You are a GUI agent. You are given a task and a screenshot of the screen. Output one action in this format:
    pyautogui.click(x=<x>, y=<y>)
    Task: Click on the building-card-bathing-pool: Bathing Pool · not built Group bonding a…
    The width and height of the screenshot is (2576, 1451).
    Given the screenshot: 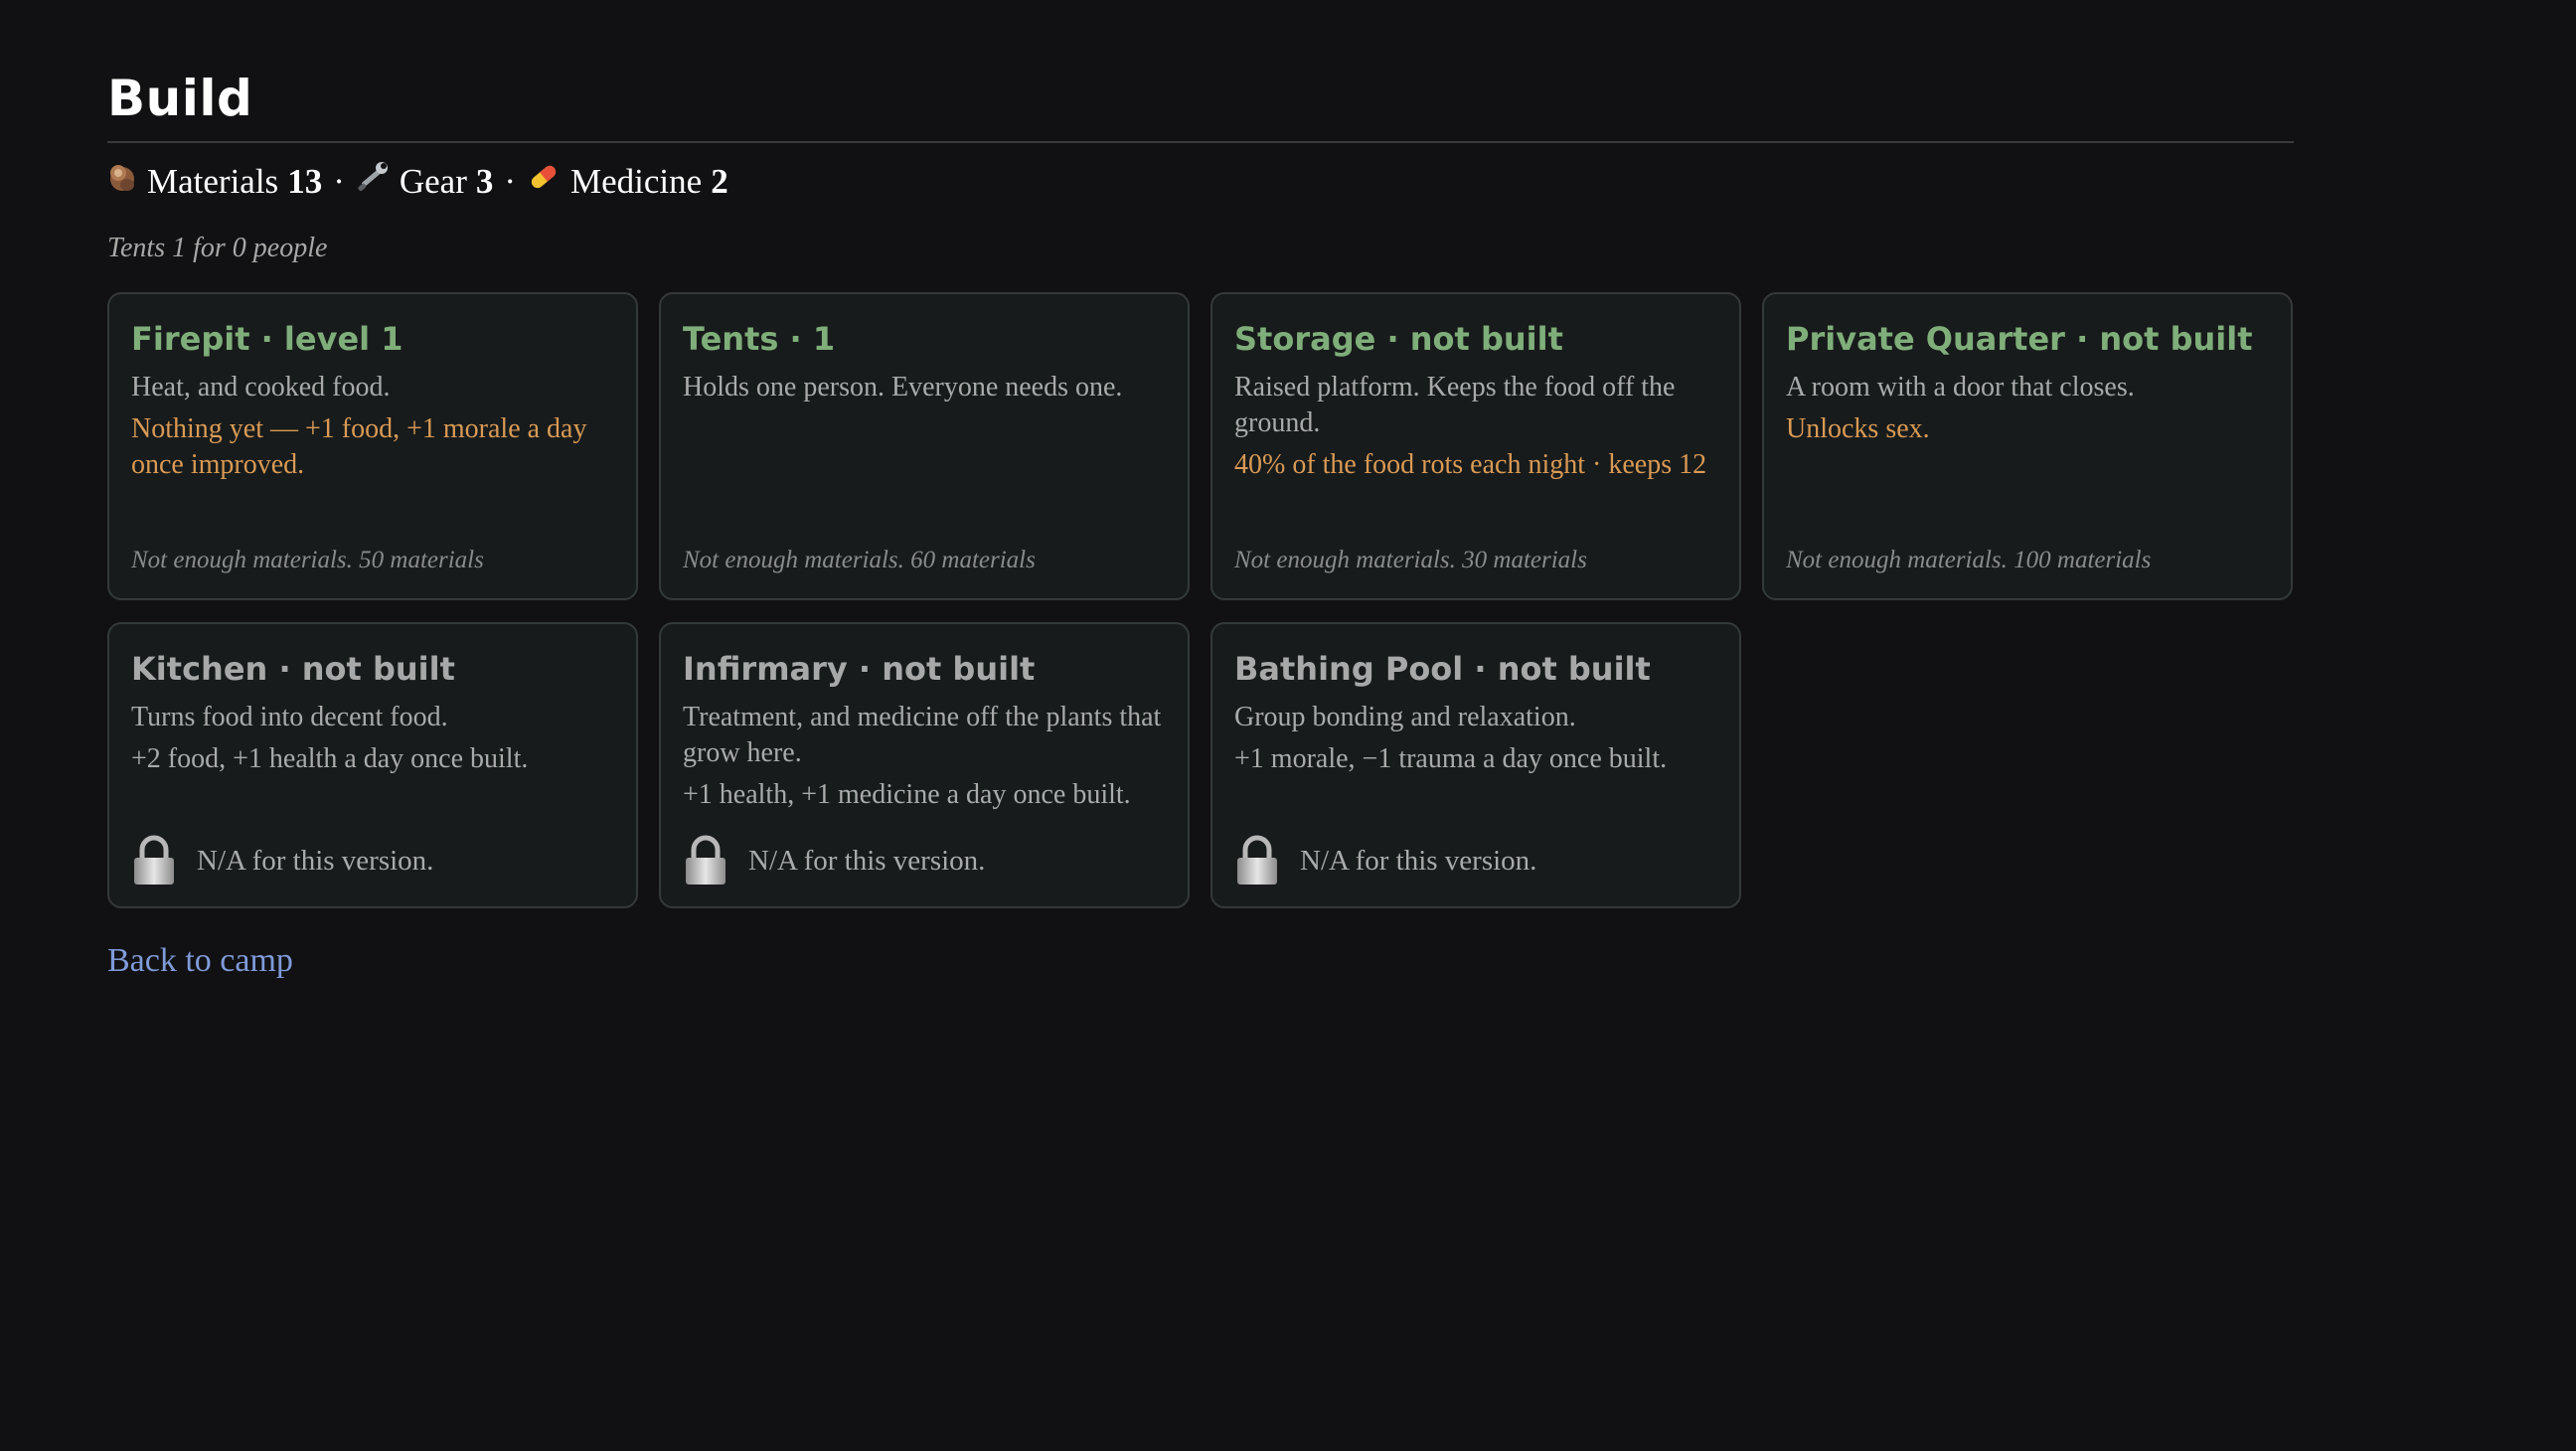 What is the action you would take?
    pyautogui.click(x=1475, y=765)
    